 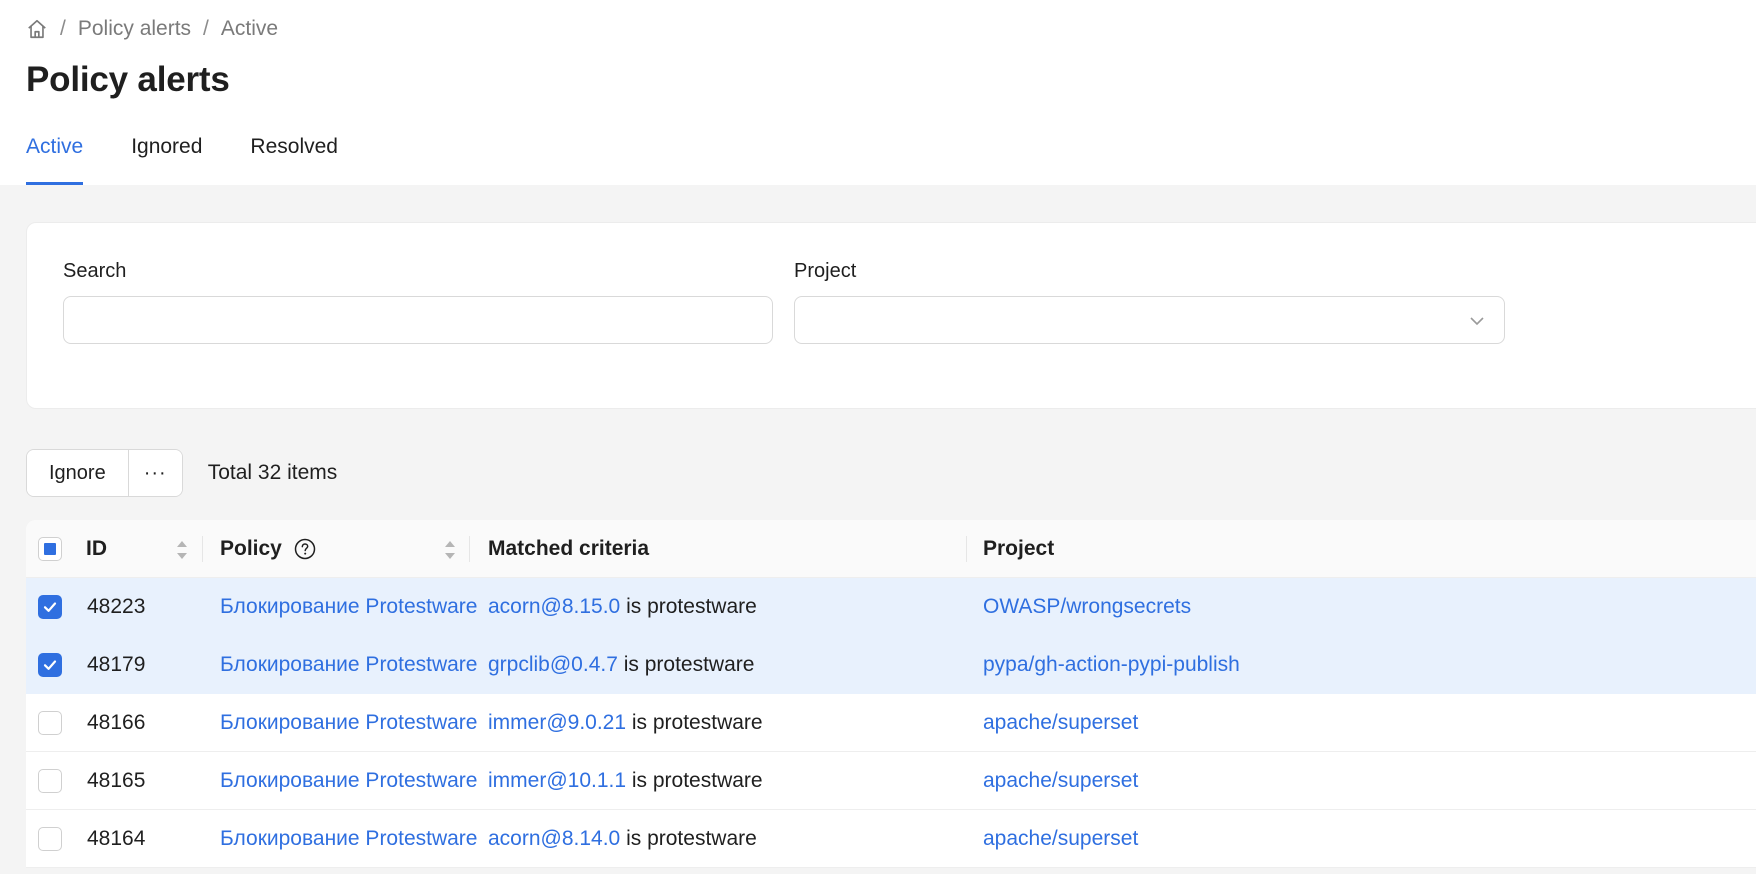 I want to click on select-all-checkbox, so click(x=50, y=549).